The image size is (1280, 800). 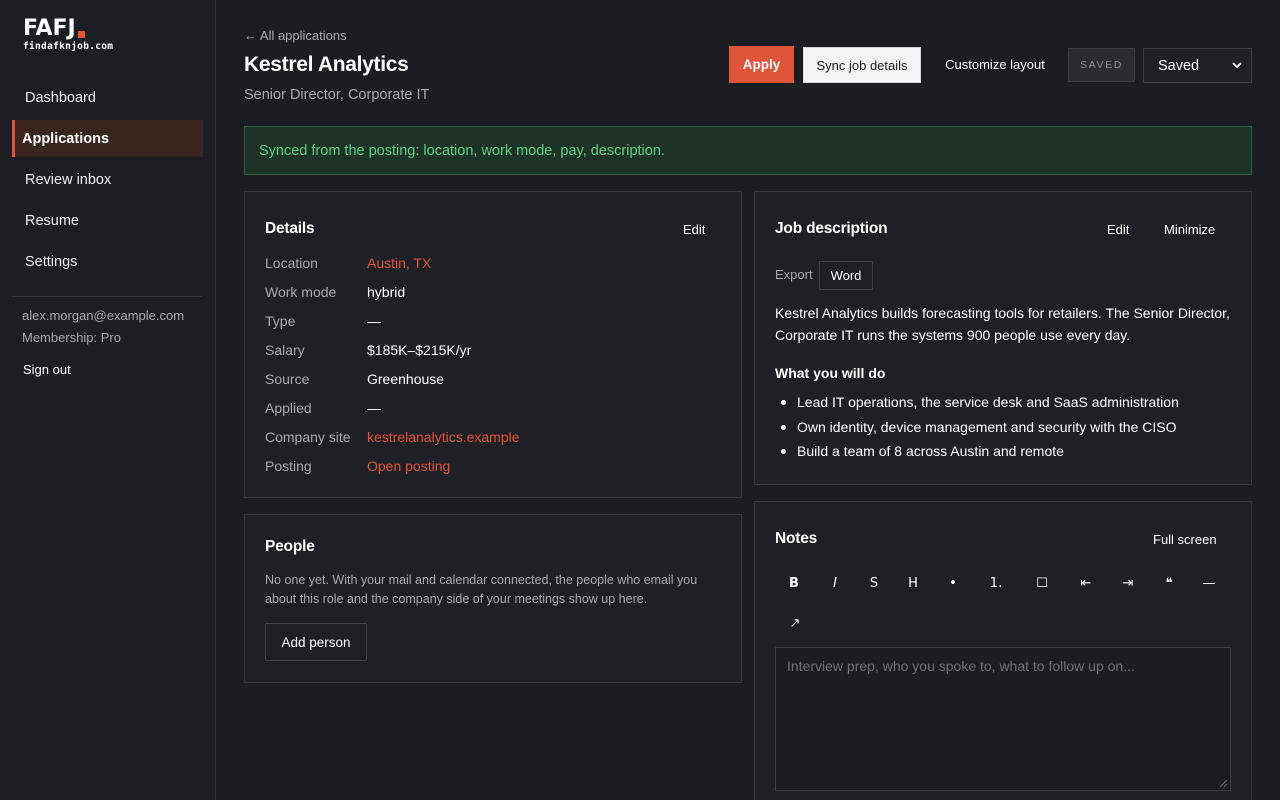 What do you see at coordinates (419, 350) in the screenshot?
I see `detail-value: $185K–$215K/yr` at bounding box center [419, 350].